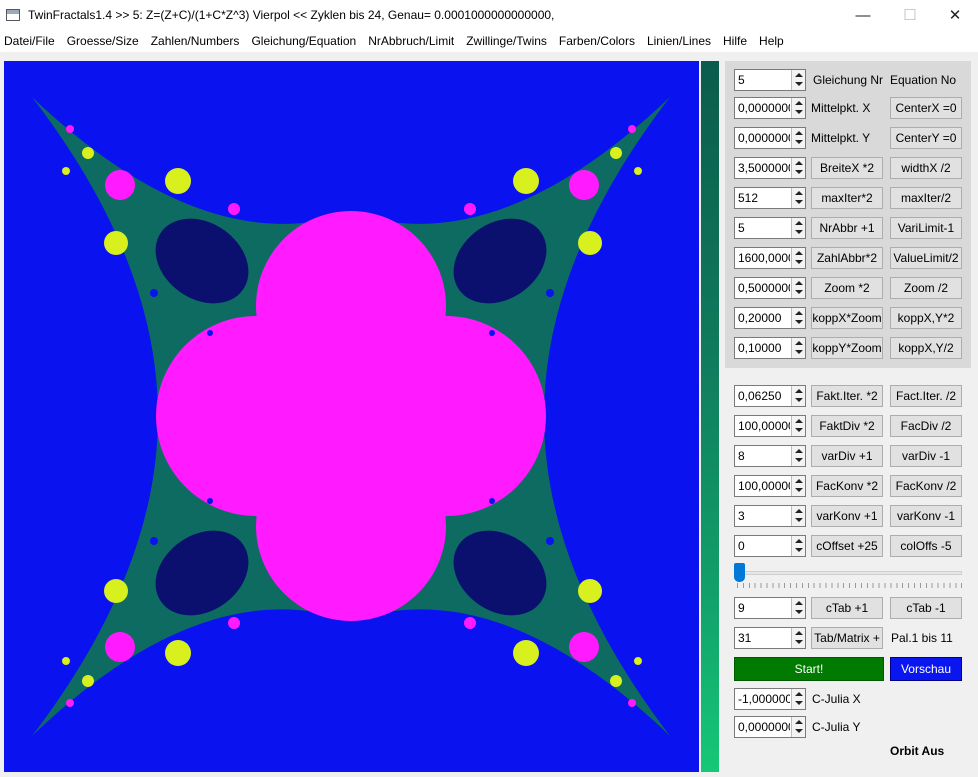 The width and height of the screenshot is (978, 777). Describe the element at coordinates (847, 638) in the screenshot. I see `tab-matrix-button: Tab/Matrix +` at that location.